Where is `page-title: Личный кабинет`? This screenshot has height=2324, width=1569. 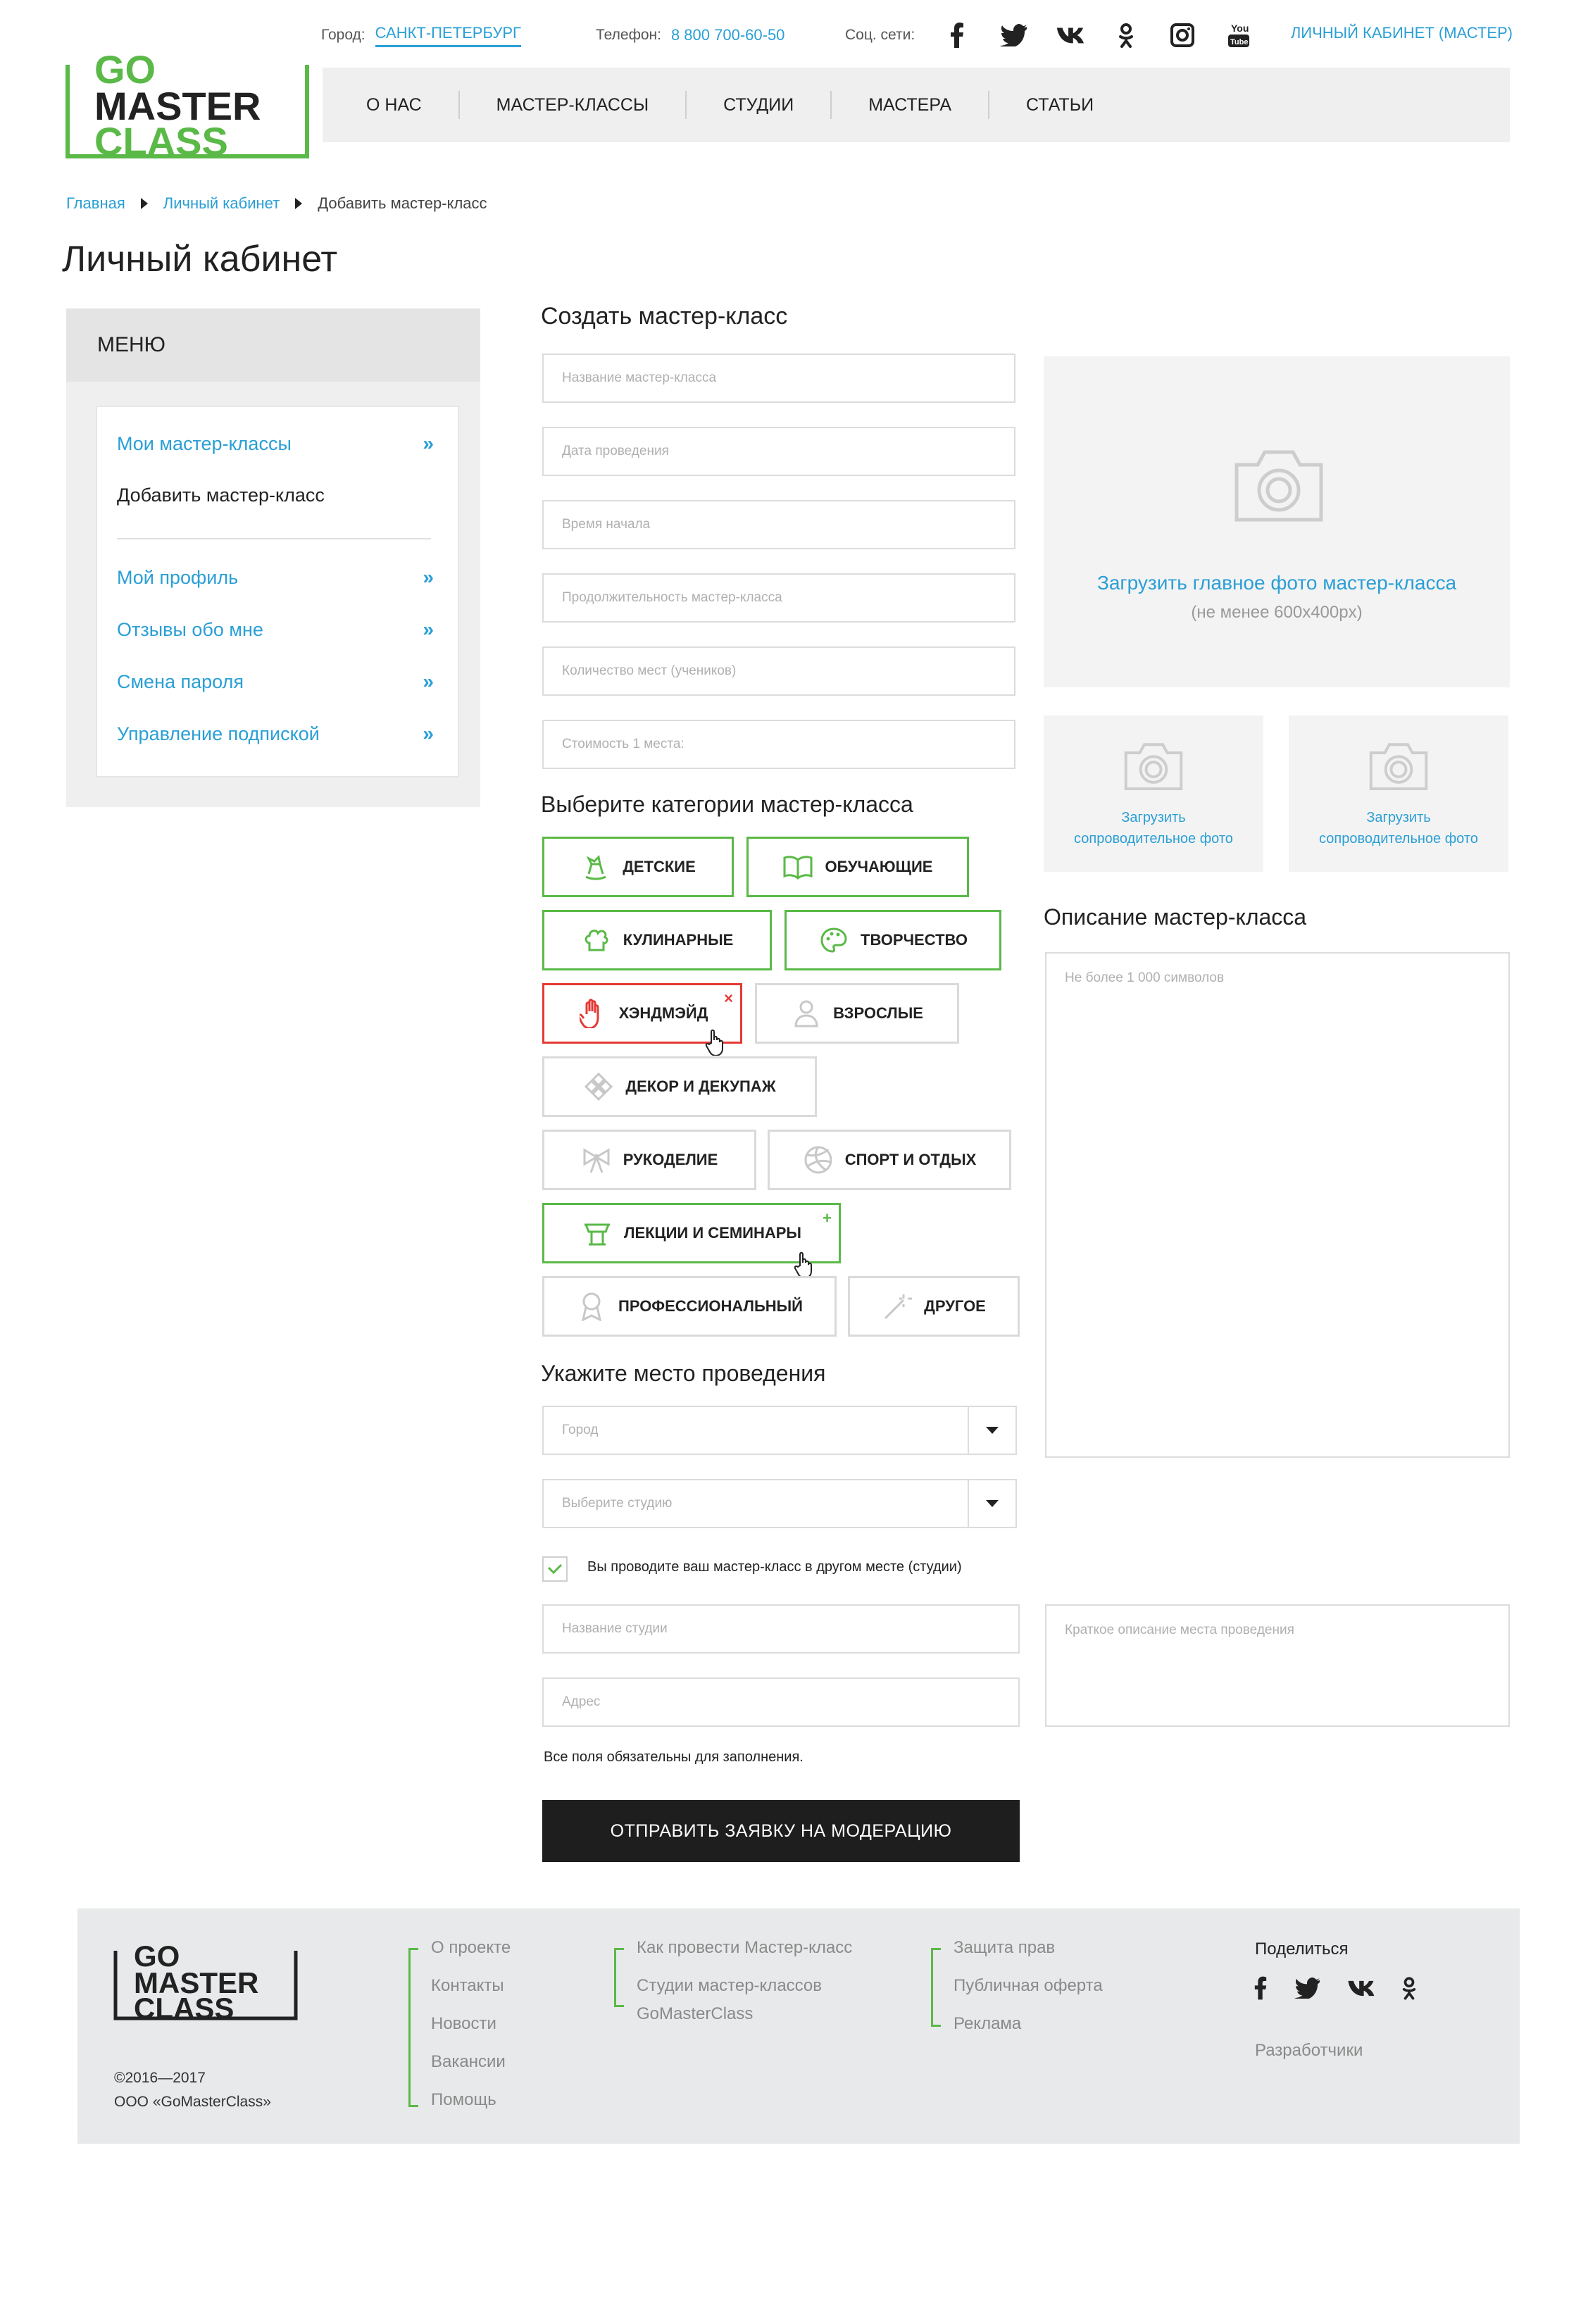 page-title: Личный кабинет is located at coordinates (200, 259).